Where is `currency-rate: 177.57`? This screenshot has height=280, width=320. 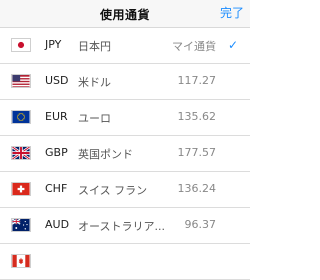 currency-rate: 177.57 is located at coordinates (197, 152).